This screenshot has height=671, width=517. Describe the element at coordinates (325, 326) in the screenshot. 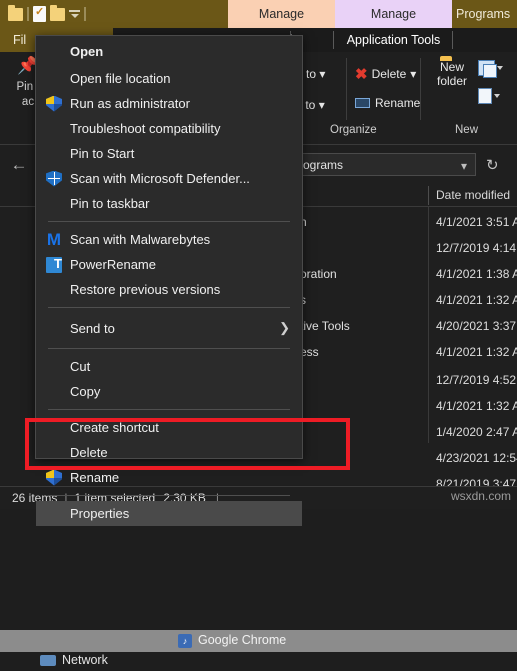

I see `file-name: tive Tools` at that location.